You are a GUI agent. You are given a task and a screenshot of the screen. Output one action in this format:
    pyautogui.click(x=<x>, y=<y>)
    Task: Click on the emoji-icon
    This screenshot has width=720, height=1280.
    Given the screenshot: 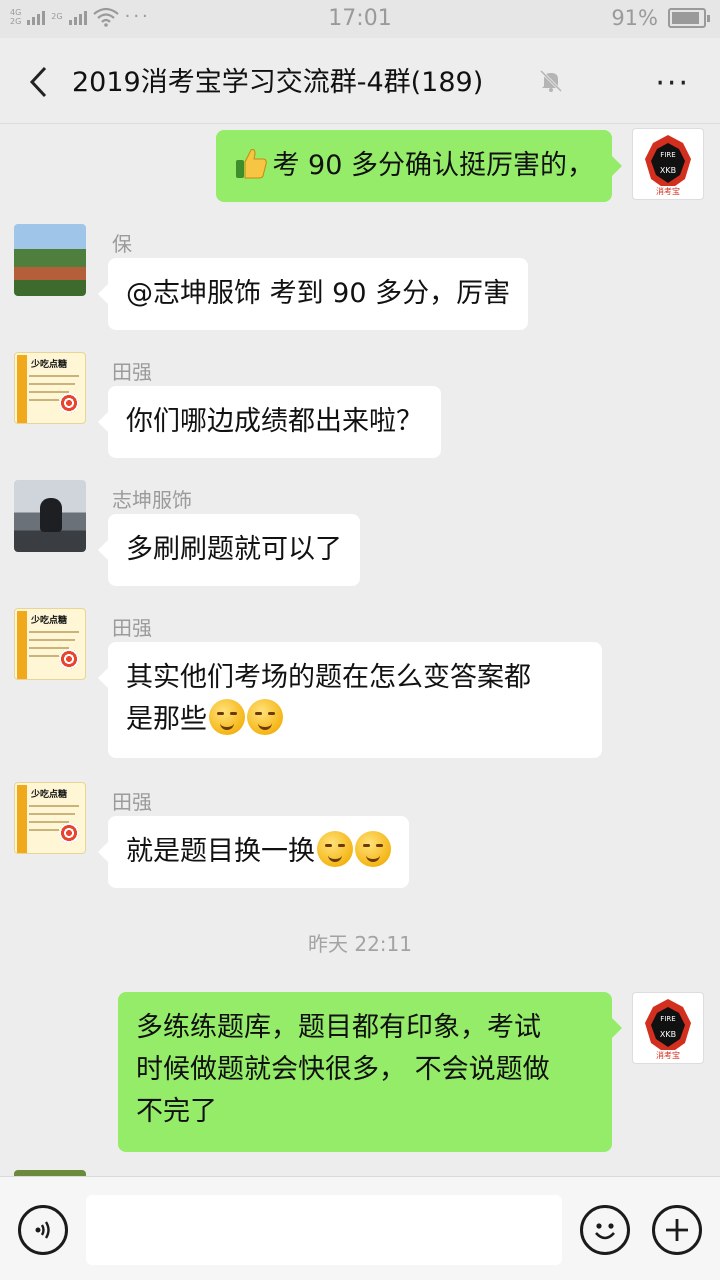 What is the action you would take?
    pyautogui.click(x=605, y=1231)
    